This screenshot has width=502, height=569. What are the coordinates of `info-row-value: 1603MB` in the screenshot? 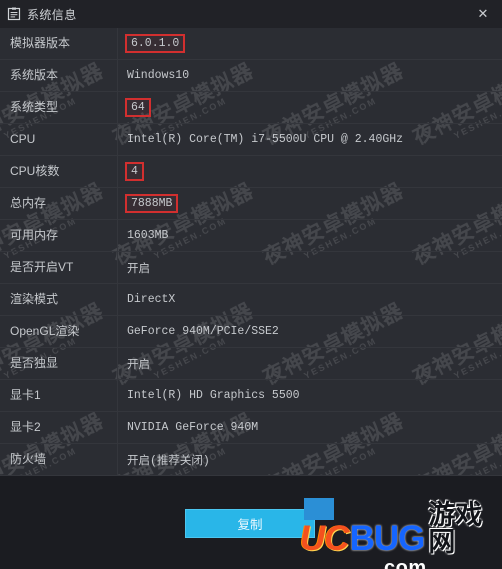 It's located at (310, 236).